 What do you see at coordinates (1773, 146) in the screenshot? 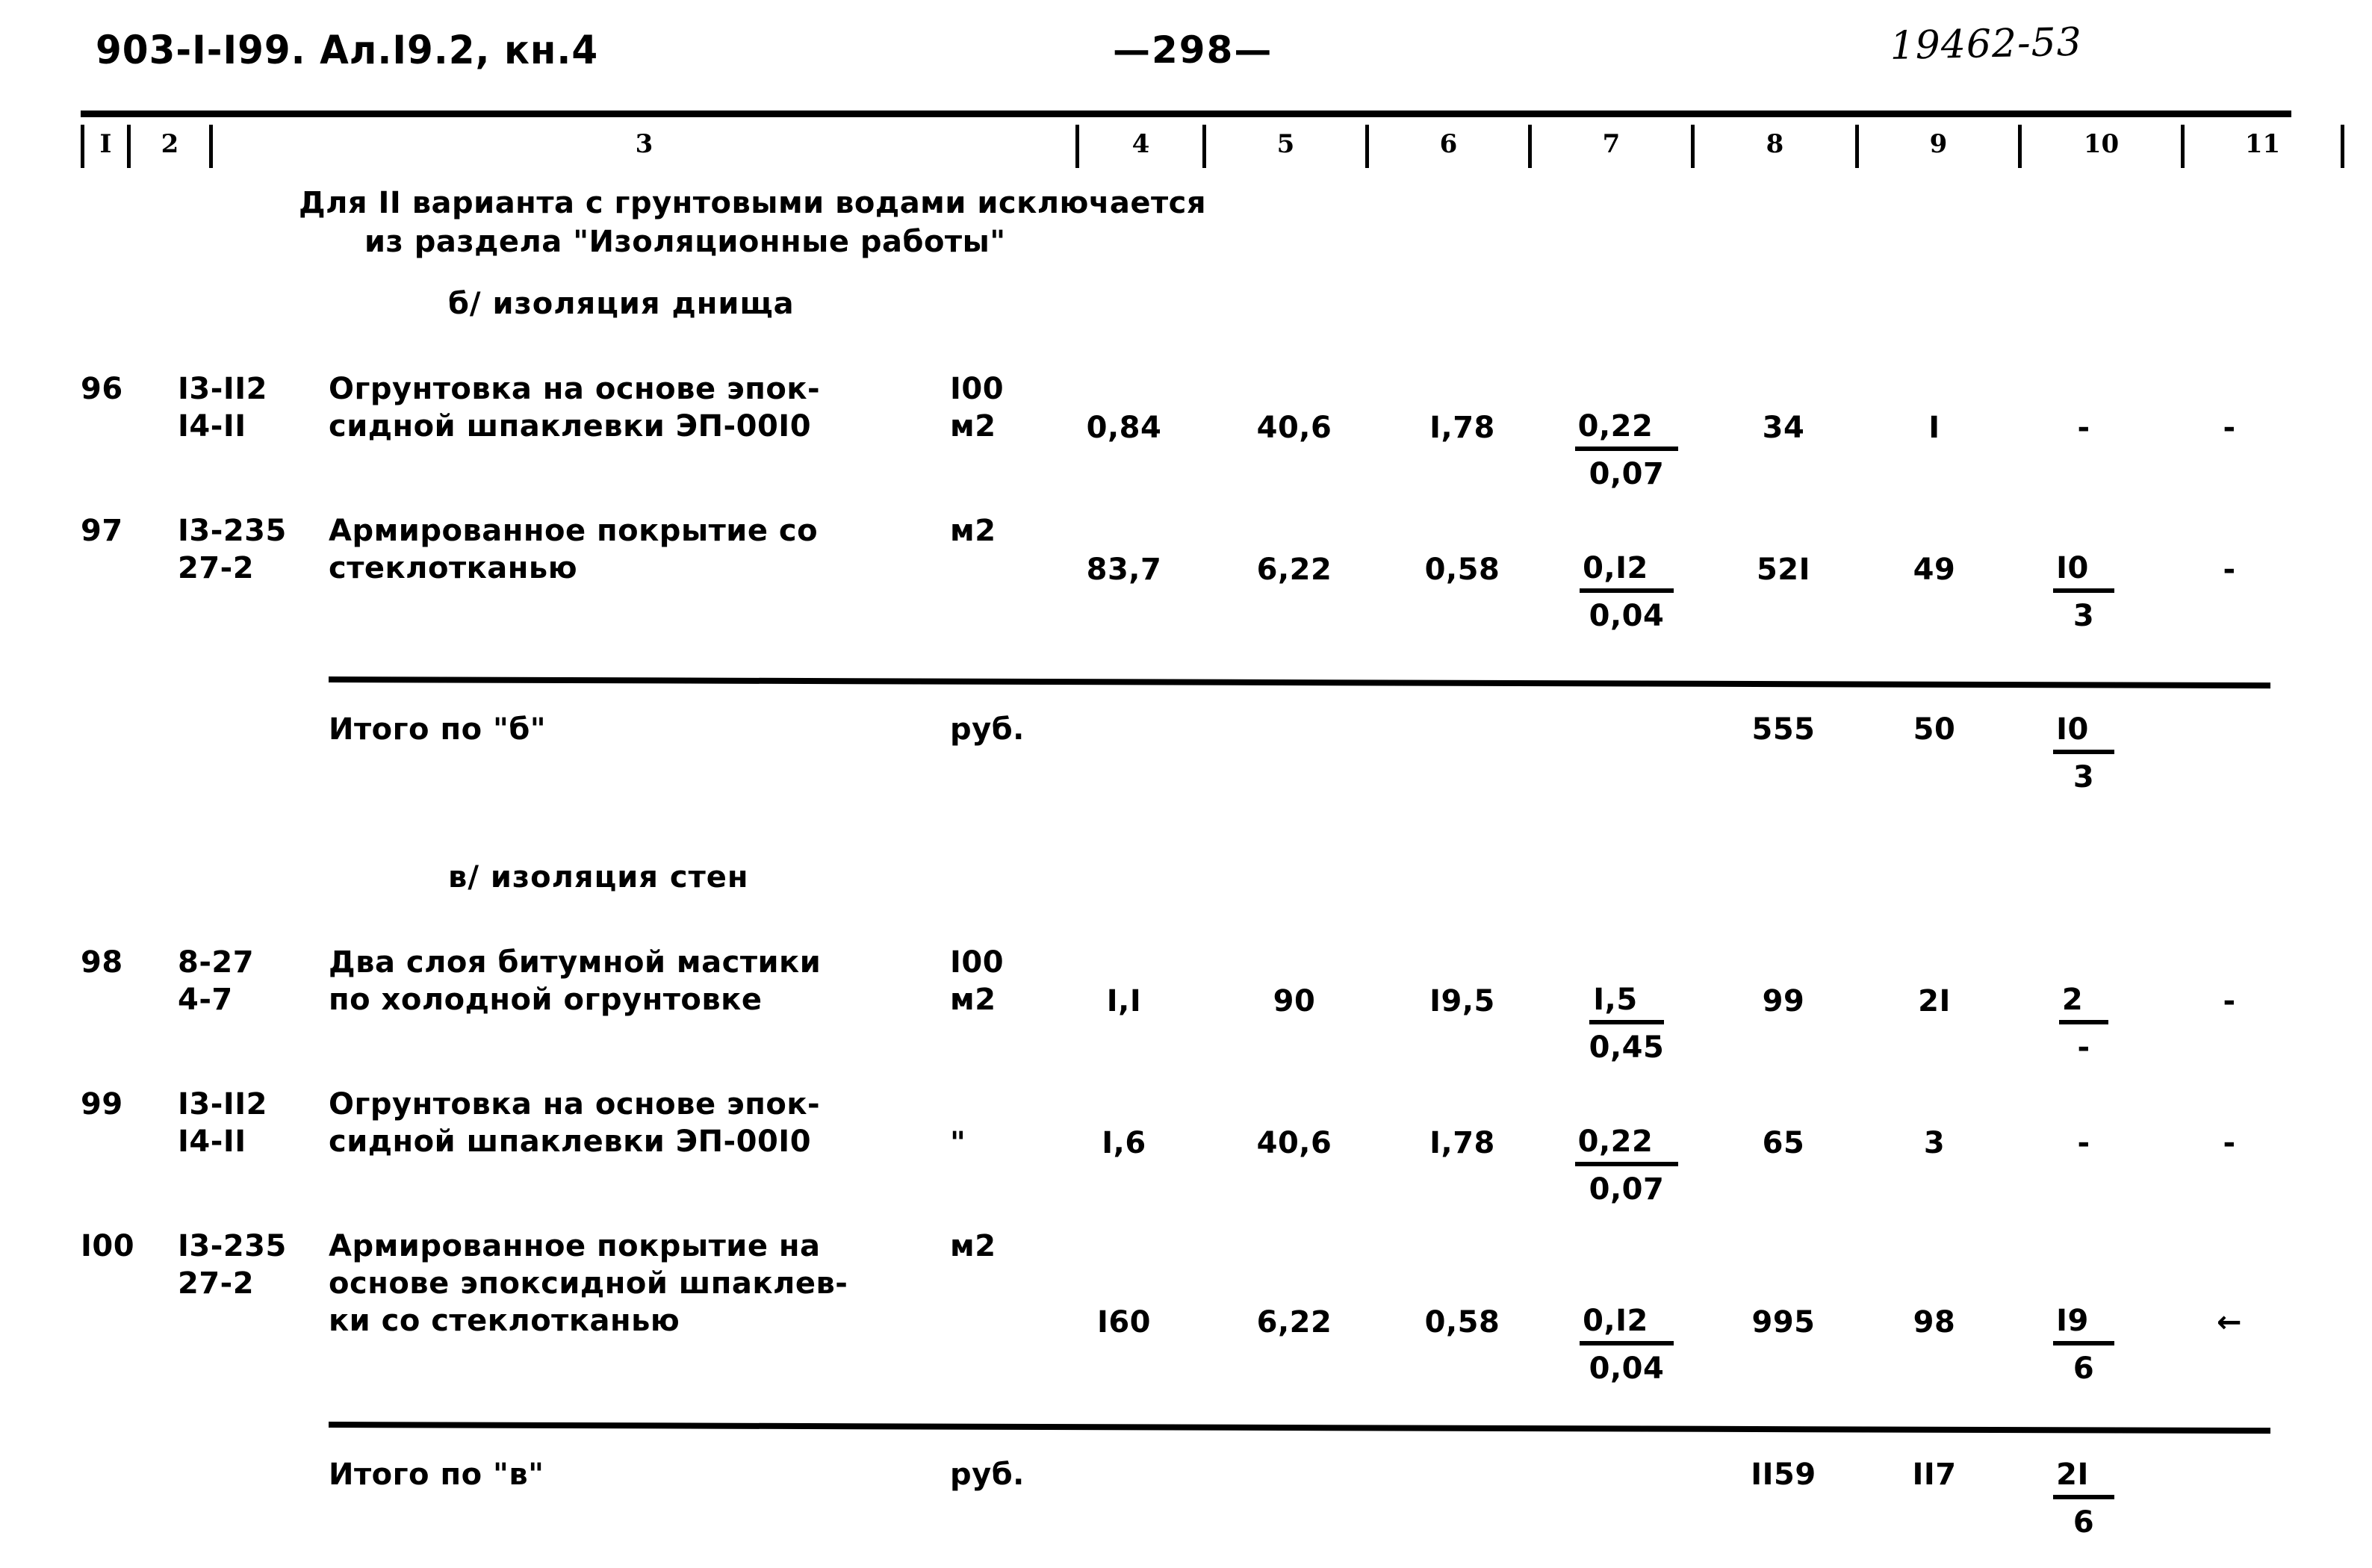
I see `column-number-8: 8` at bounding box center [1773, 146].